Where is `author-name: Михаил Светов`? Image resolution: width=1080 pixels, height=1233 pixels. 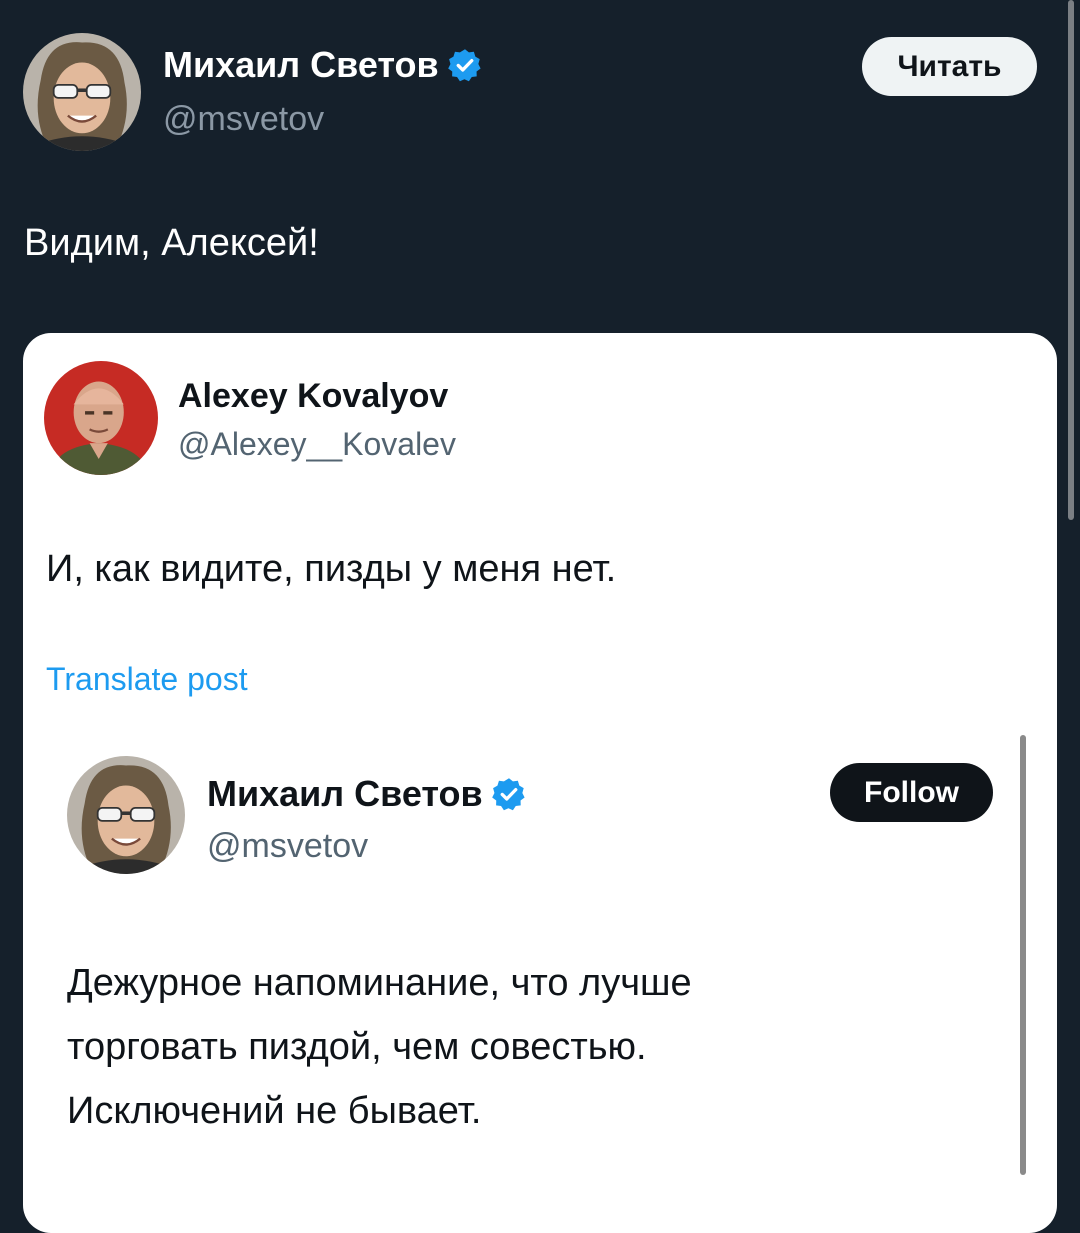 author-name: Михаил Светов is located at coordinates (323, 65).